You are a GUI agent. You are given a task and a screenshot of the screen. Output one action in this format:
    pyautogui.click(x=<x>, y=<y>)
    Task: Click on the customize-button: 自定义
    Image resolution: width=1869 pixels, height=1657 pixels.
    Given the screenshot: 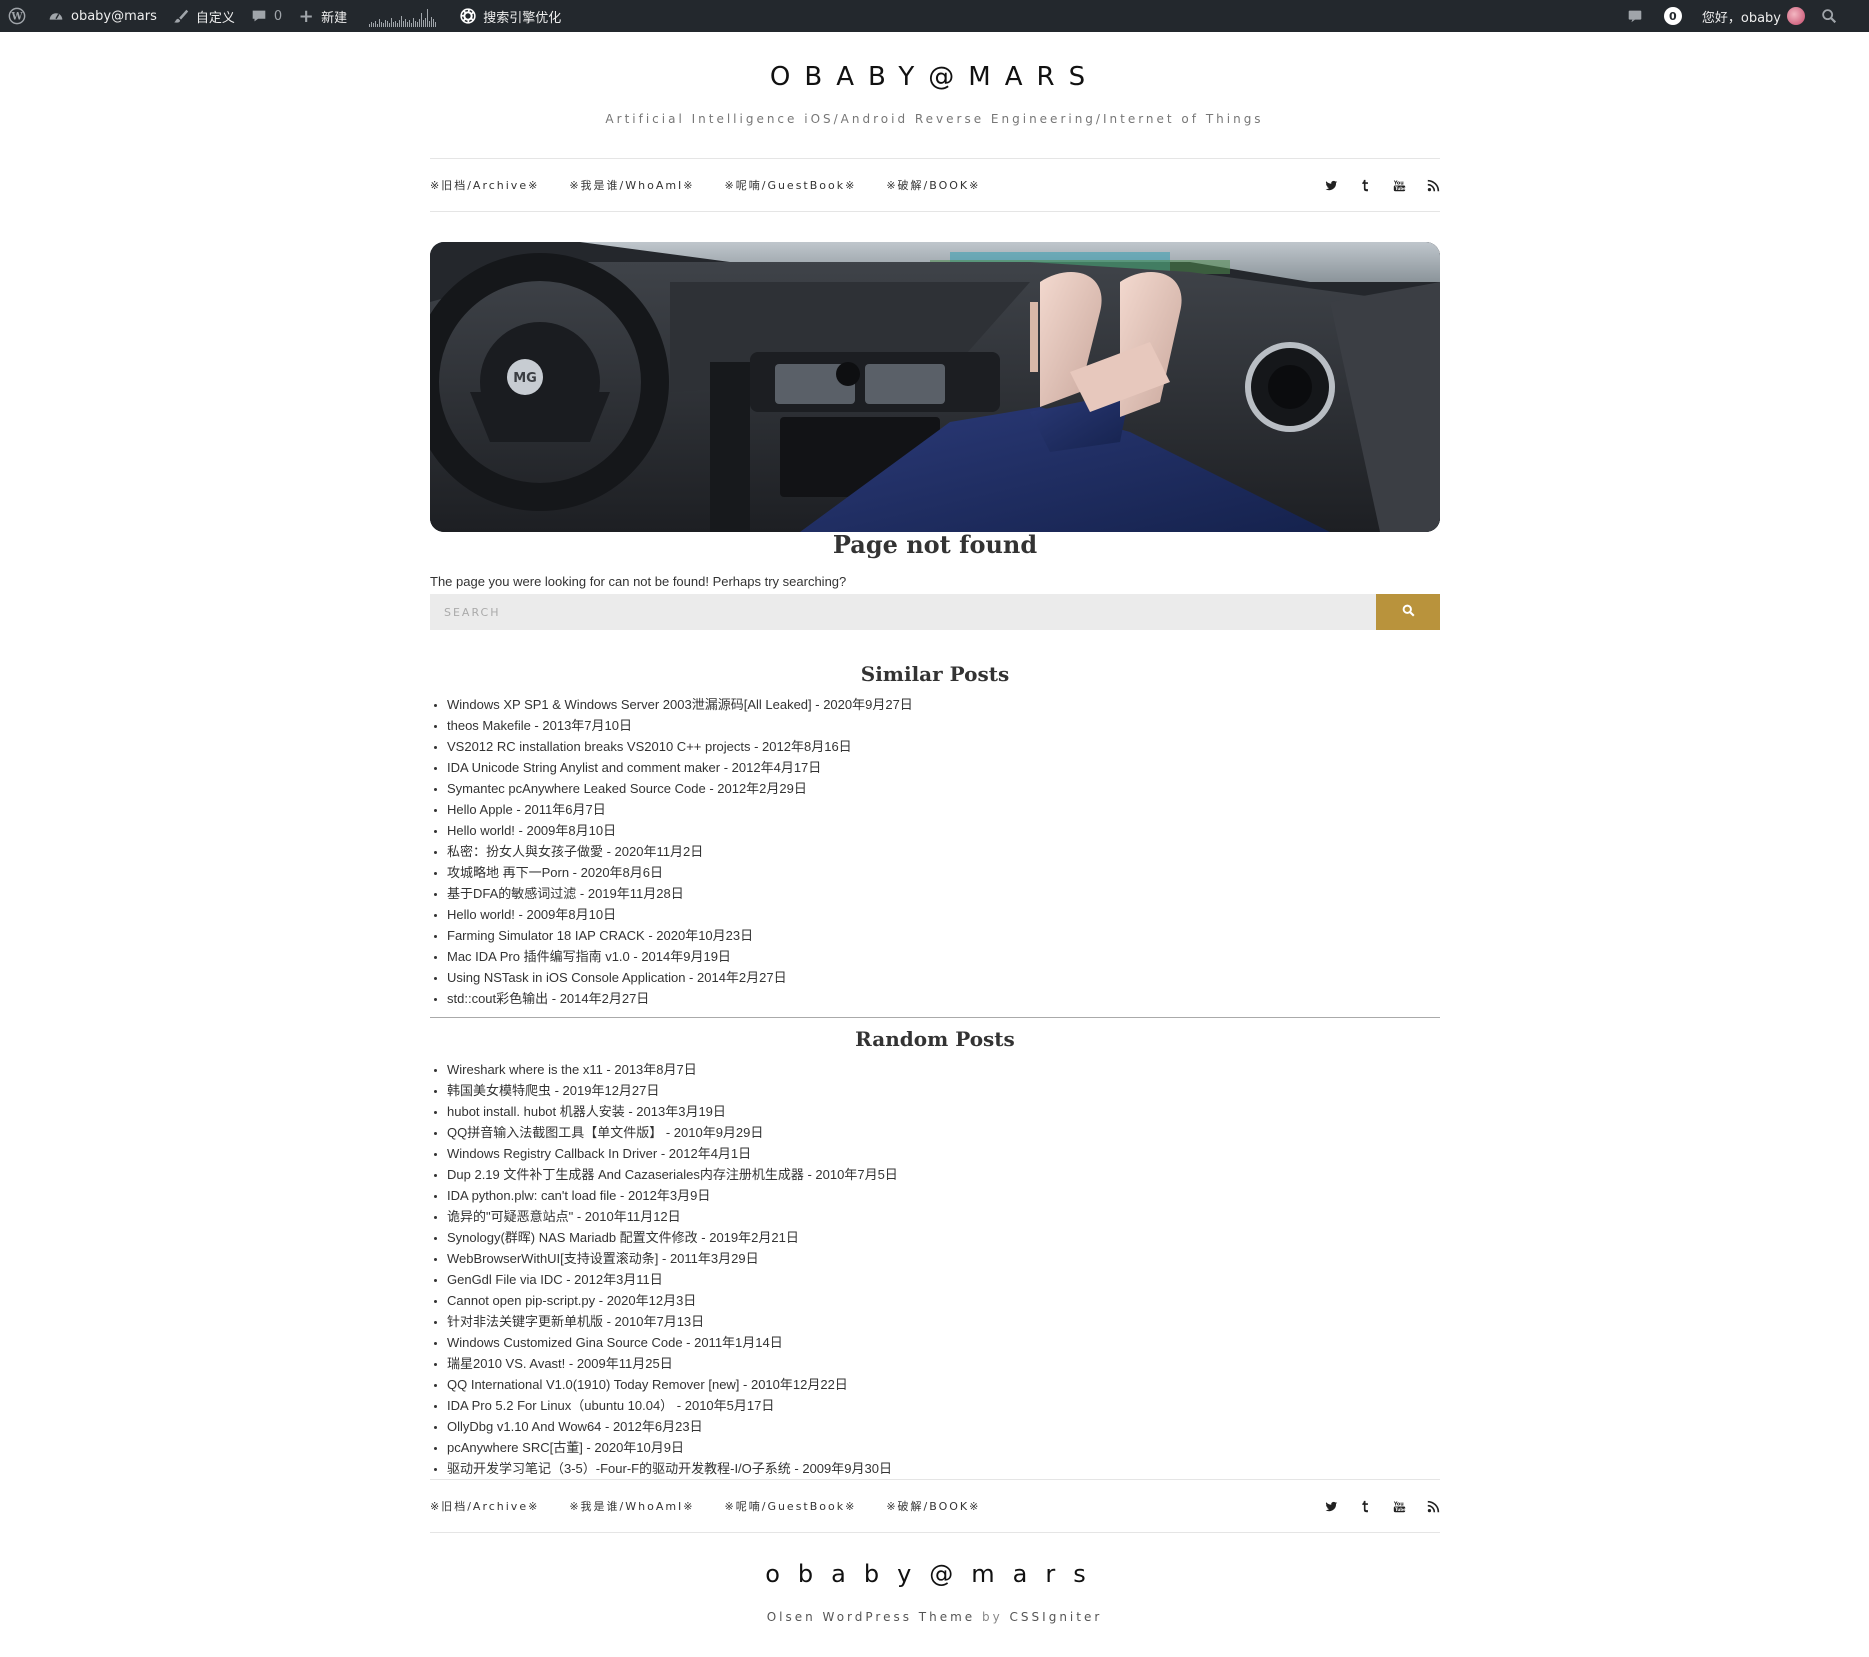 What is the action you would take?
    pyautogui.click(x=203, y=16)
    